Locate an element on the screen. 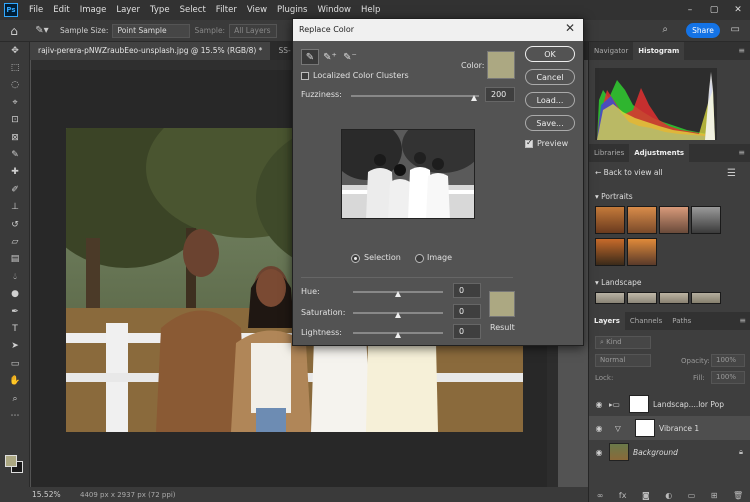  tab-navigator: Navigator is located at coordinates (611, 51).